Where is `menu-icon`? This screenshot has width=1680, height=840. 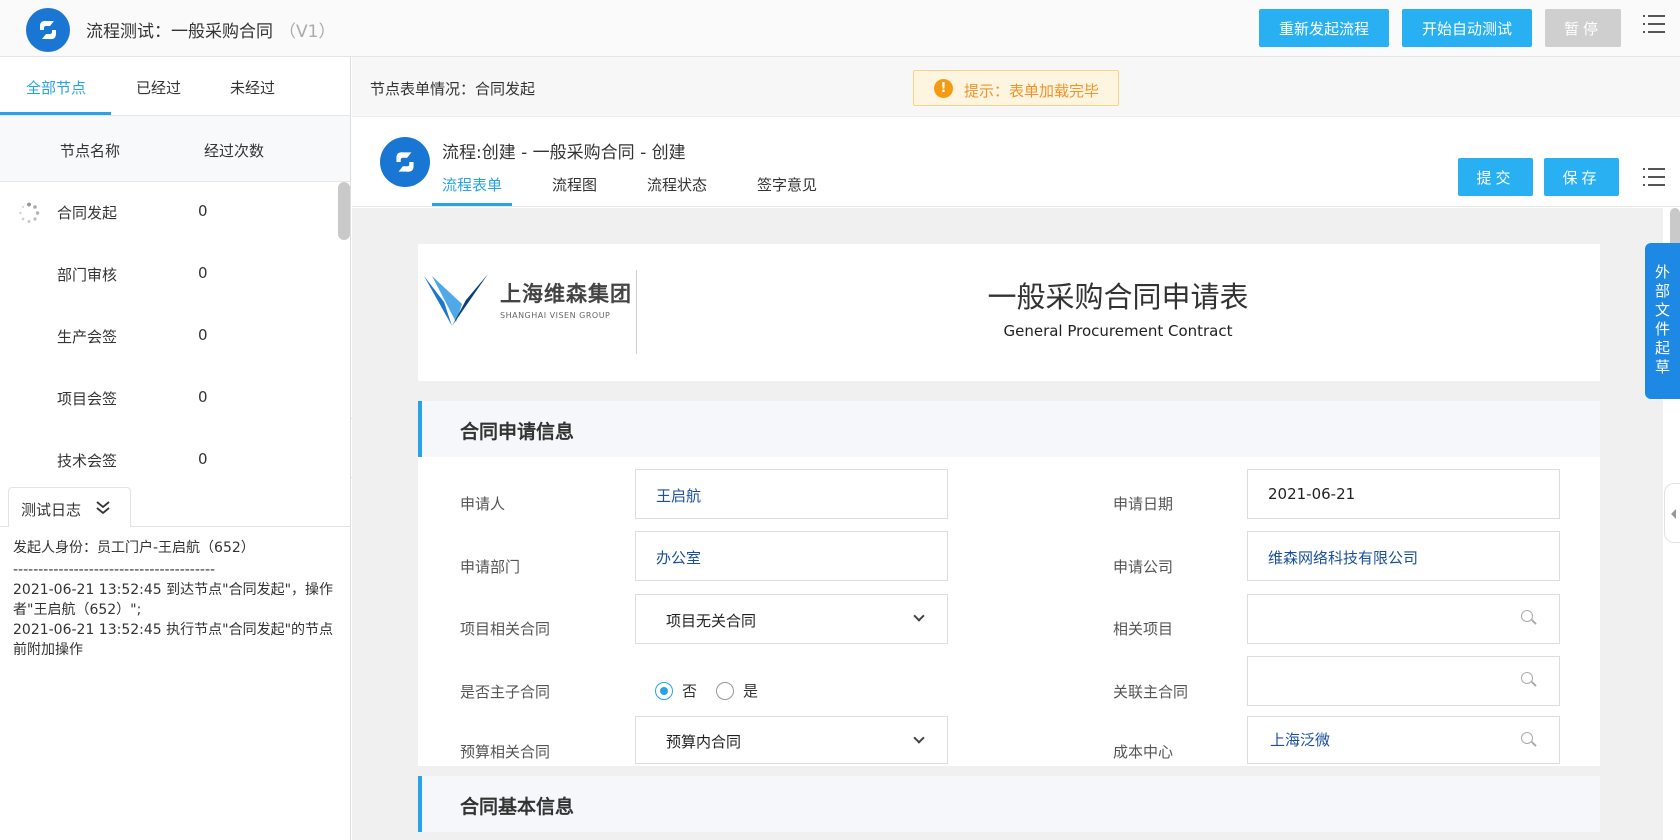
menu-icon is located at coordinates (1654, 25).